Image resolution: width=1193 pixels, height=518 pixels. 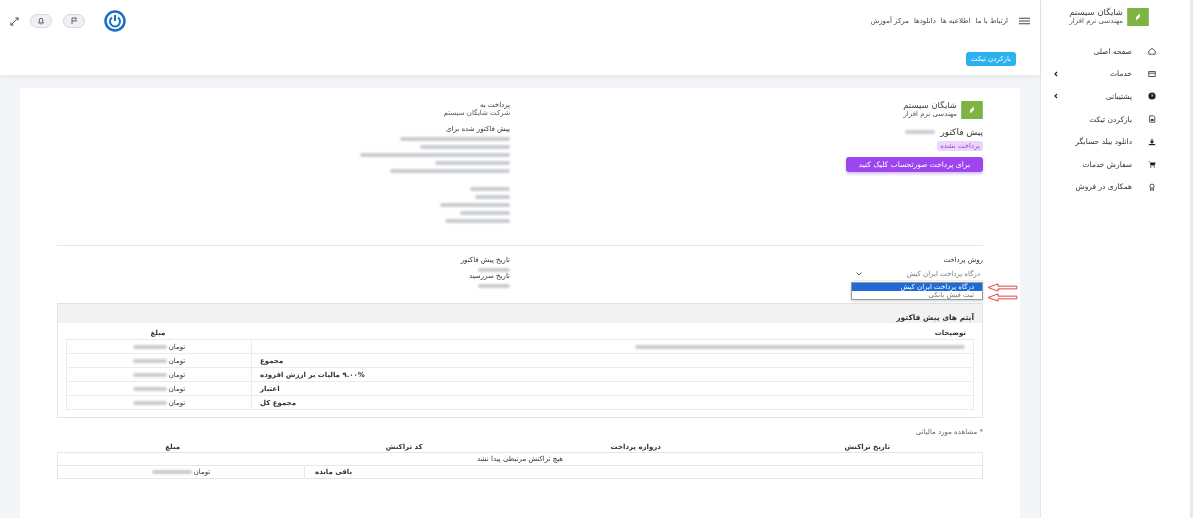 What do you see at coordinates (74, 21) in the screenshot?
I see `flag-icon` at bounding box center [74, 21].